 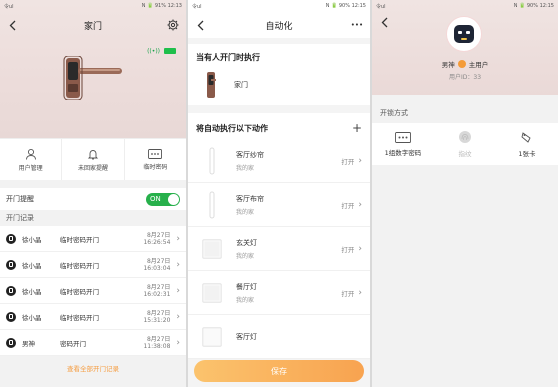 What do you see at coordinates (279, 85) in the screenshot?
I see `trigger-device-row: 家门` at bounding box center [279, 85].